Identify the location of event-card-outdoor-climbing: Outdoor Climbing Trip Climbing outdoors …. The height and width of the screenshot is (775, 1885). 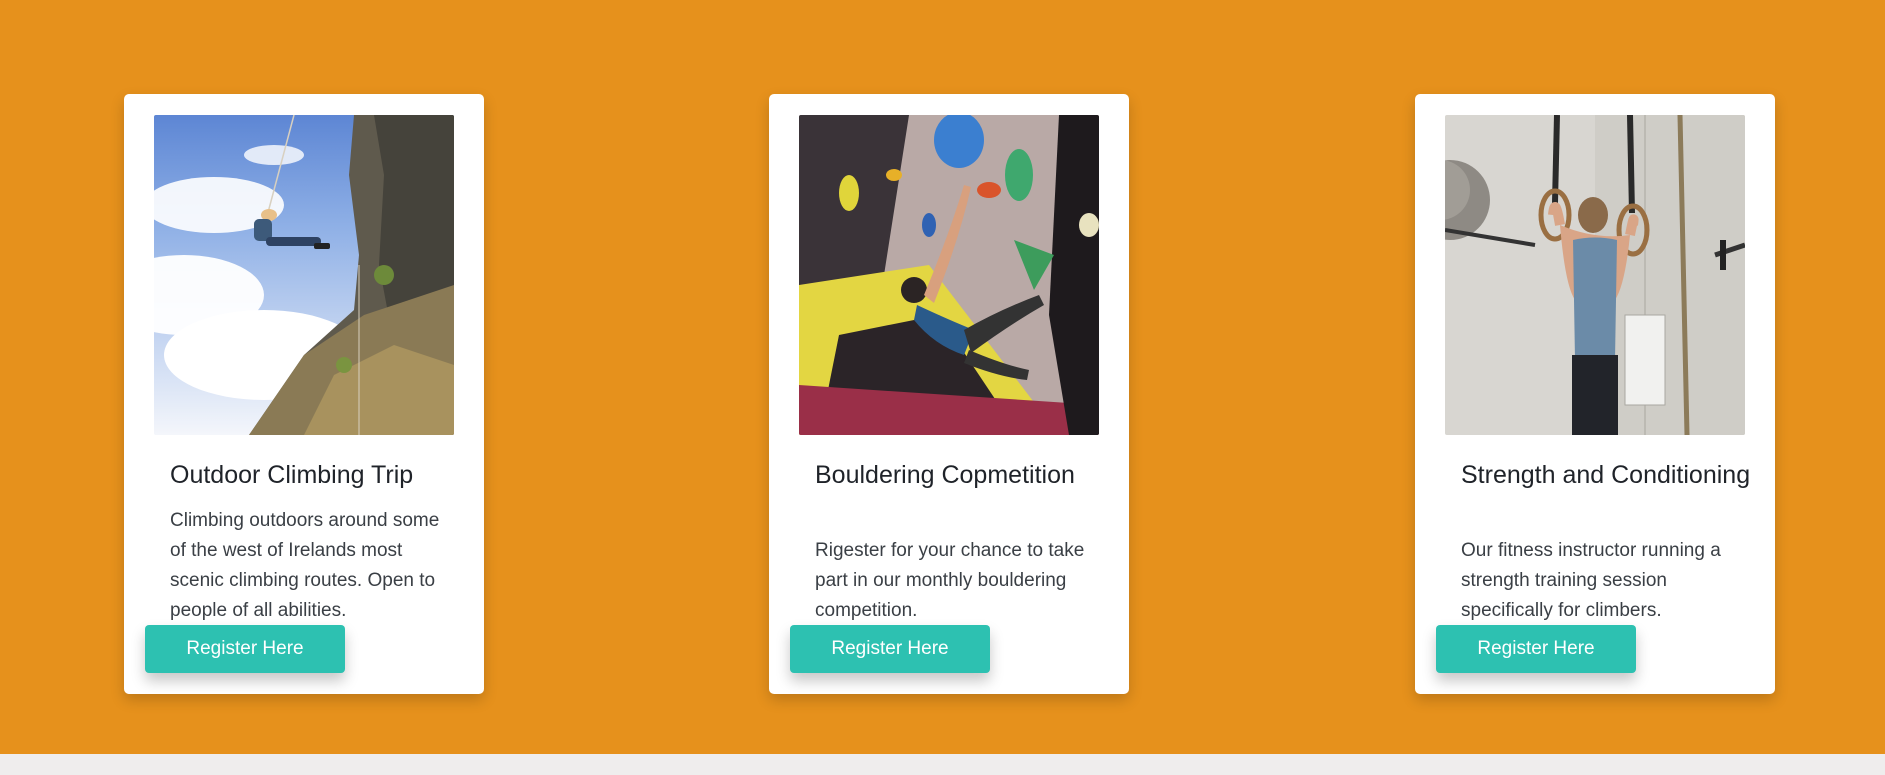
(304, 394).